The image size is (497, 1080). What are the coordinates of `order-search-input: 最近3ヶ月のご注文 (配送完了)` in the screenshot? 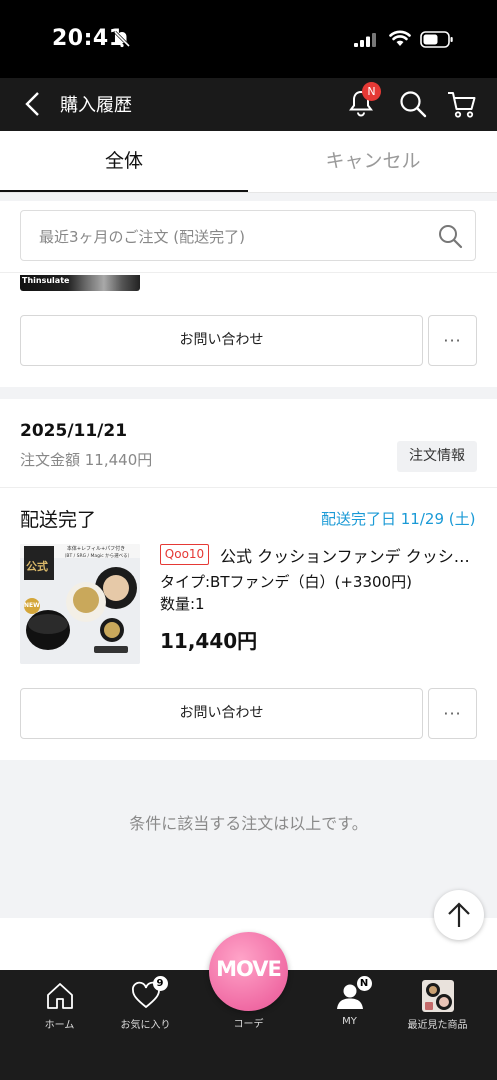 It's located at (248, 235).